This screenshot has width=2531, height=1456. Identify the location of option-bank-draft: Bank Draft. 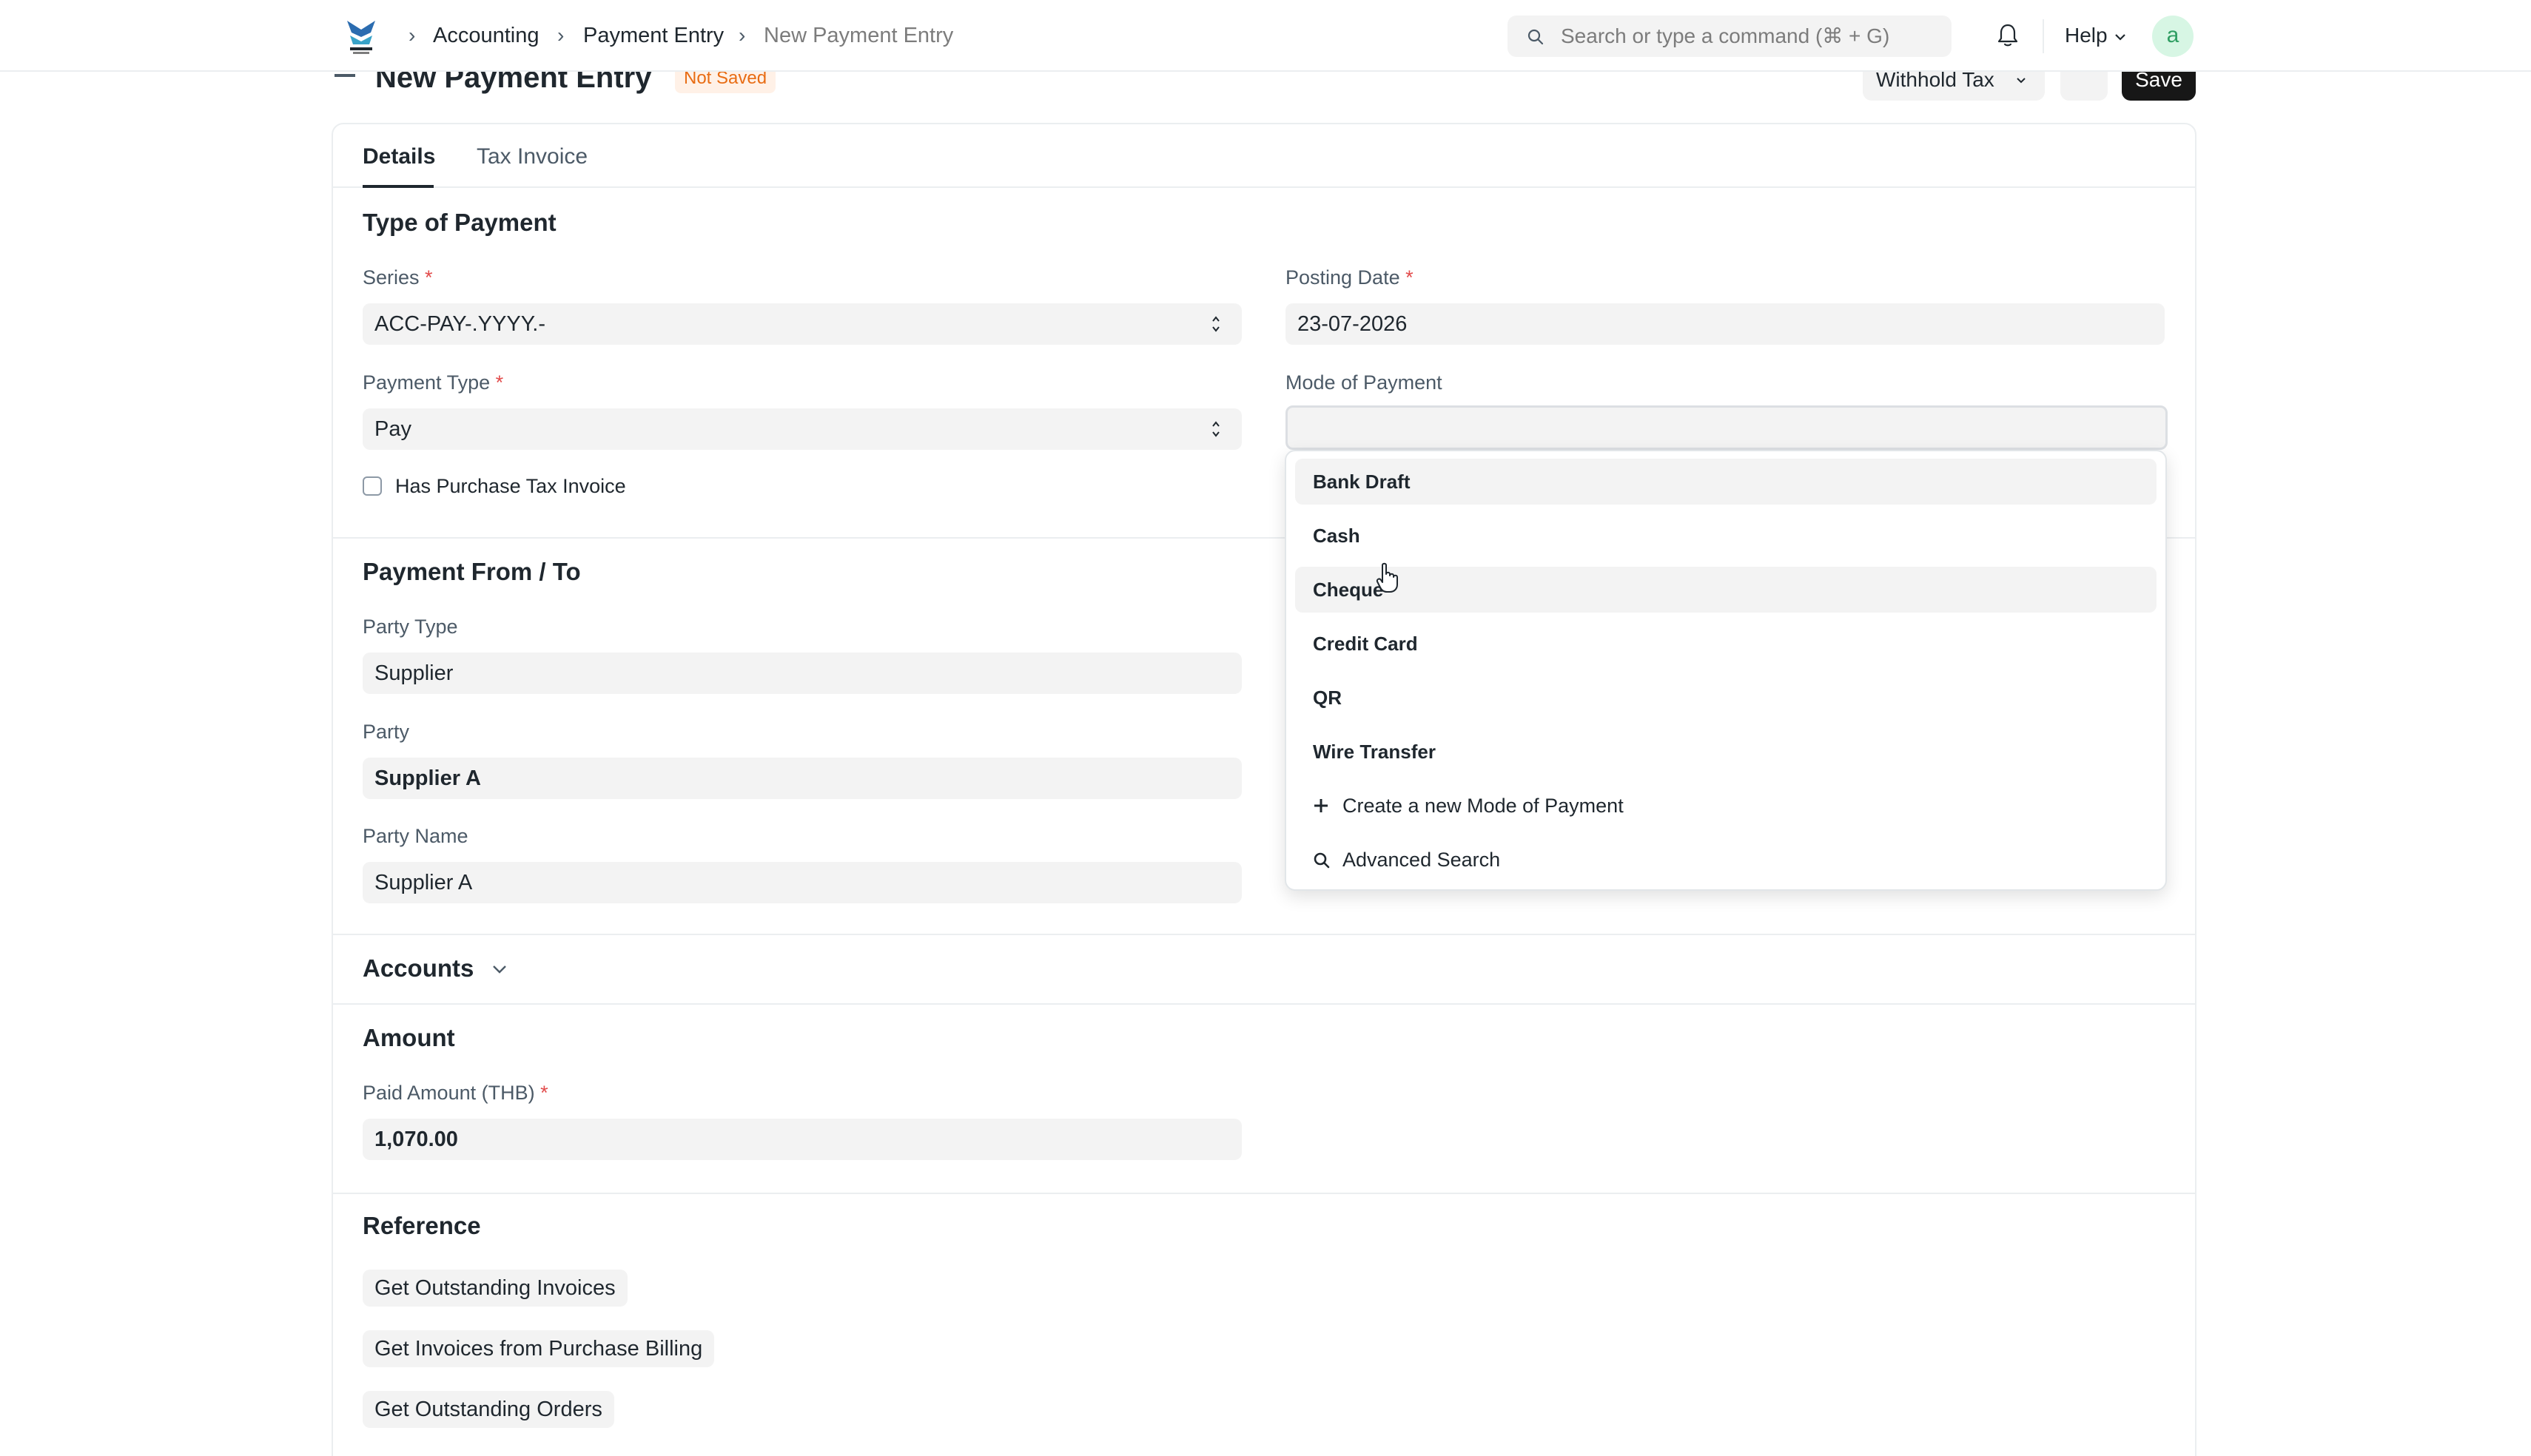
(1726, 482).